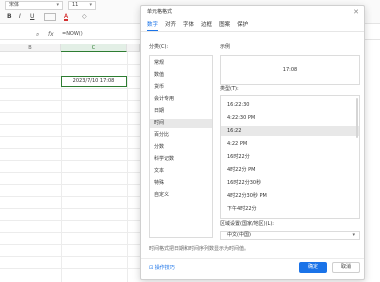 This screenshot has width=380, height=282. What do you see at coordinates (94, 48) in the screenshot?
I see `column-header-c: C` at bounding box center [94, 48].